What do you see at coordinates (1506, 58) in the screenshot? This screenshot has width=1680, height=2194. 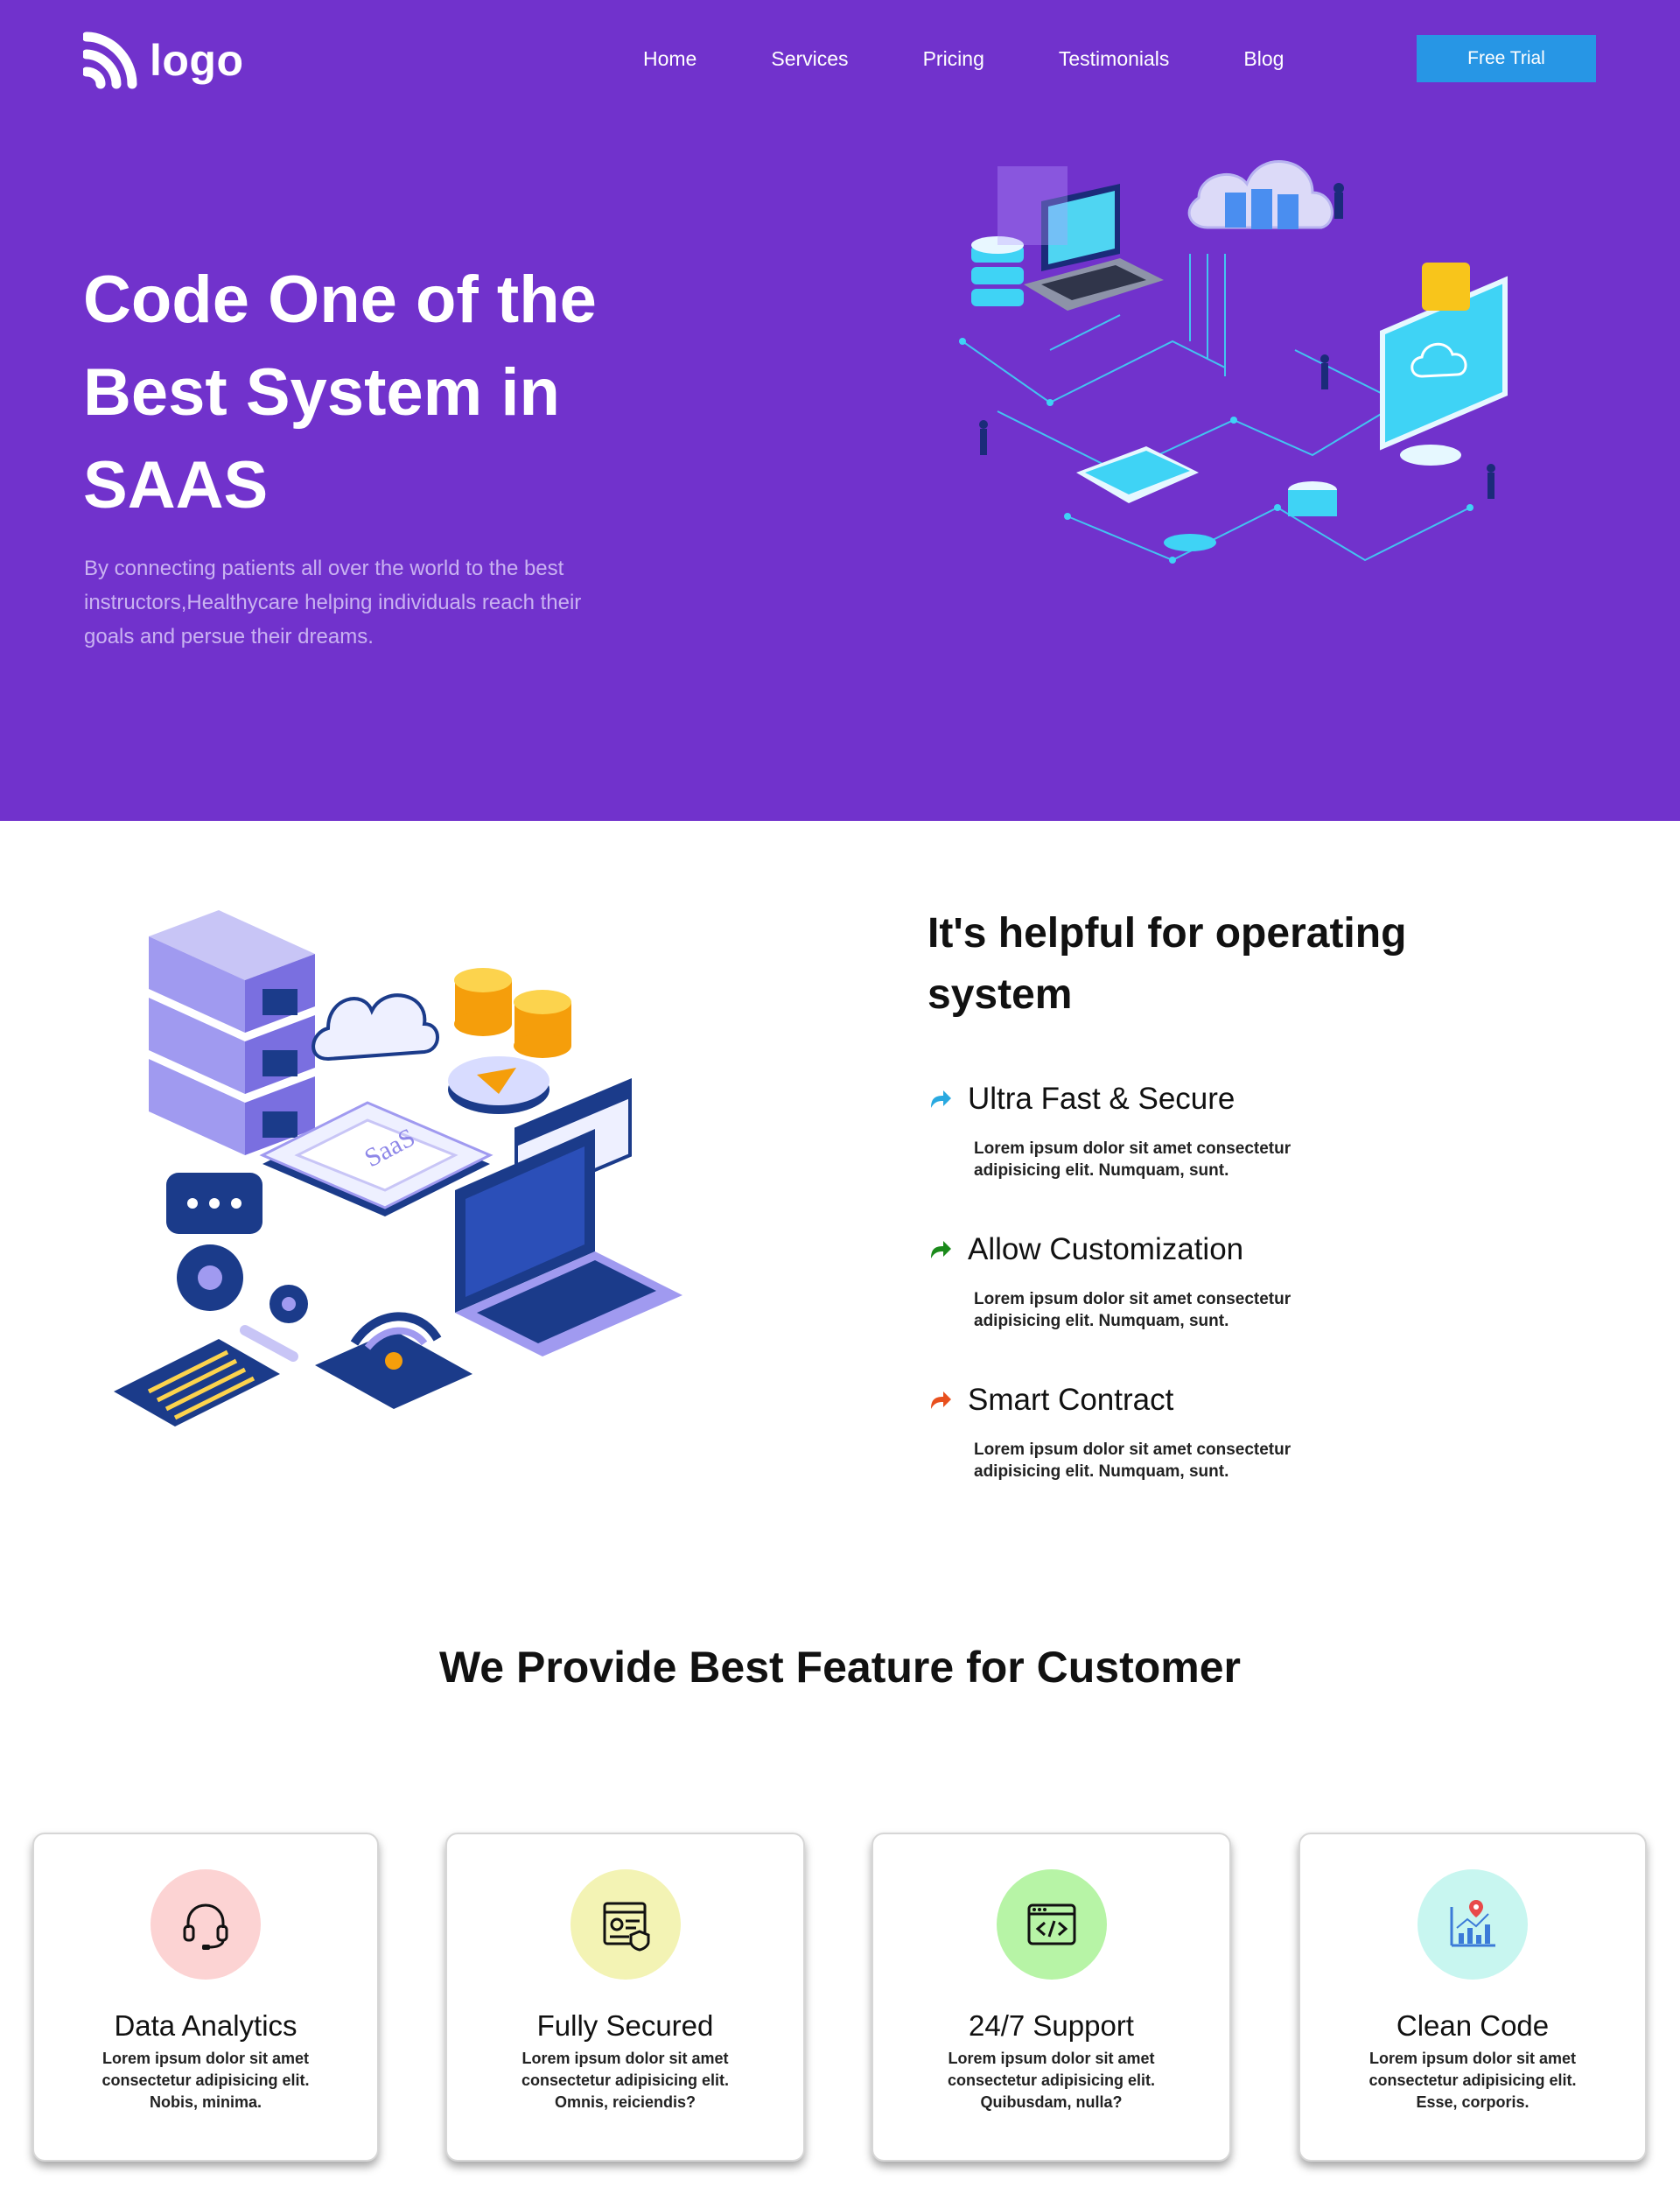 I see `free-trial-button: Free Trial` at bounding box center [1506, 58].